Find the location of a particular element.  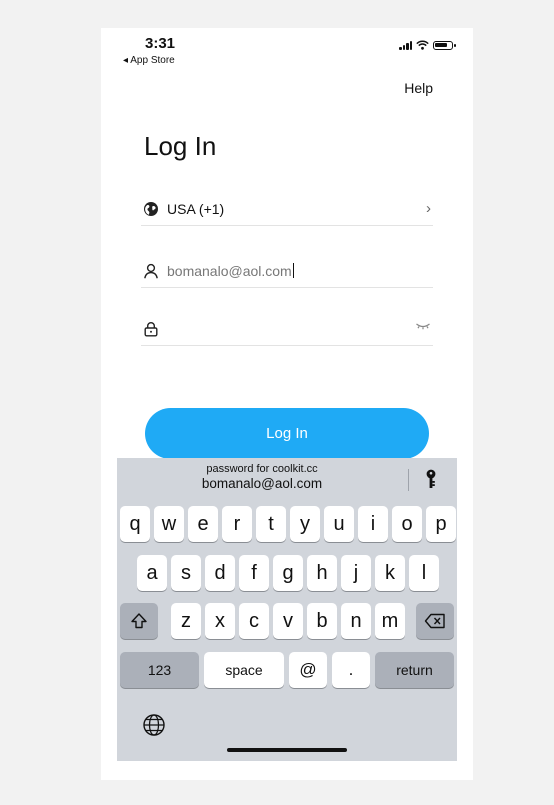

backspace-icon is located at coordinates (434, 621).